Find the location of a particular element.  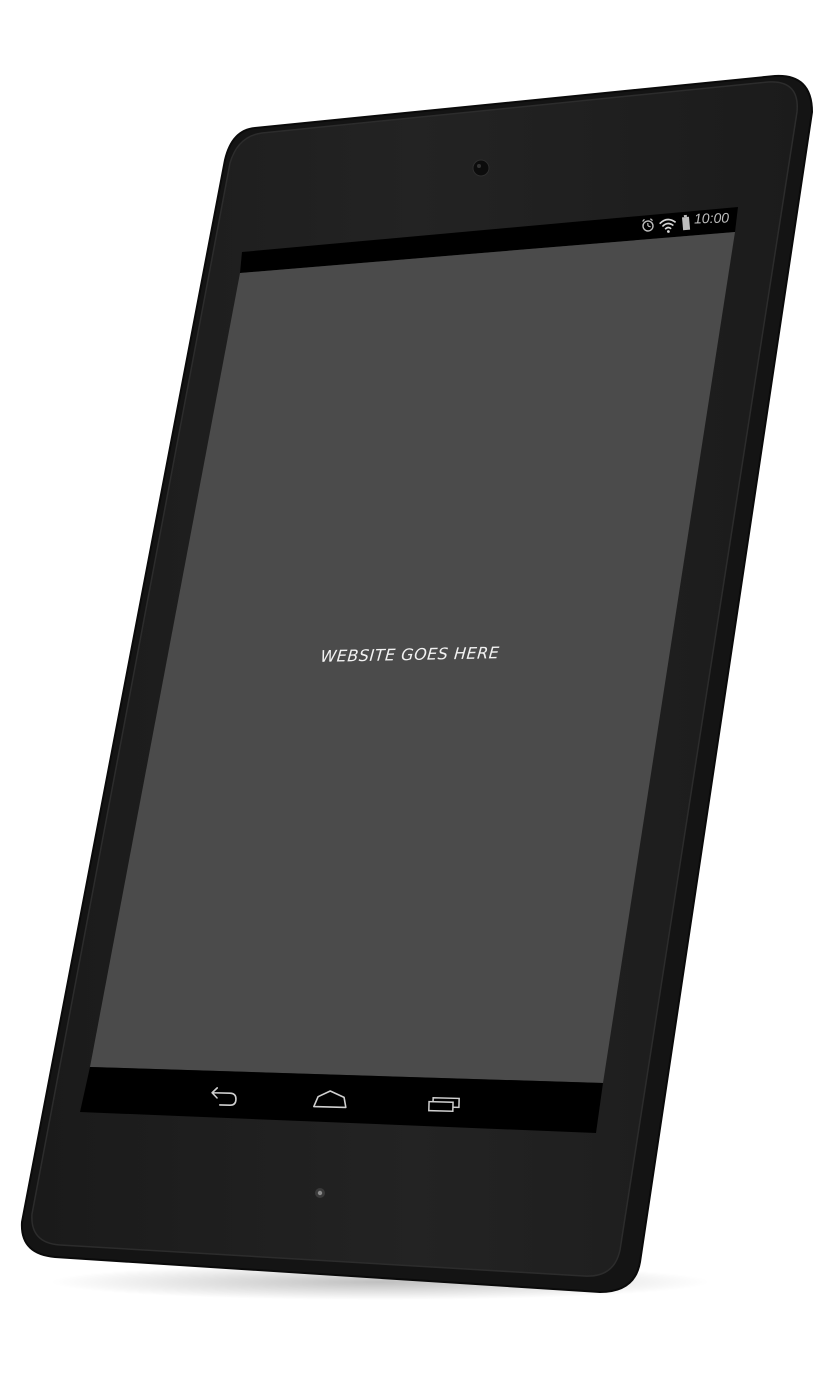

front-camera-icon is located at coordinates (481, 168).